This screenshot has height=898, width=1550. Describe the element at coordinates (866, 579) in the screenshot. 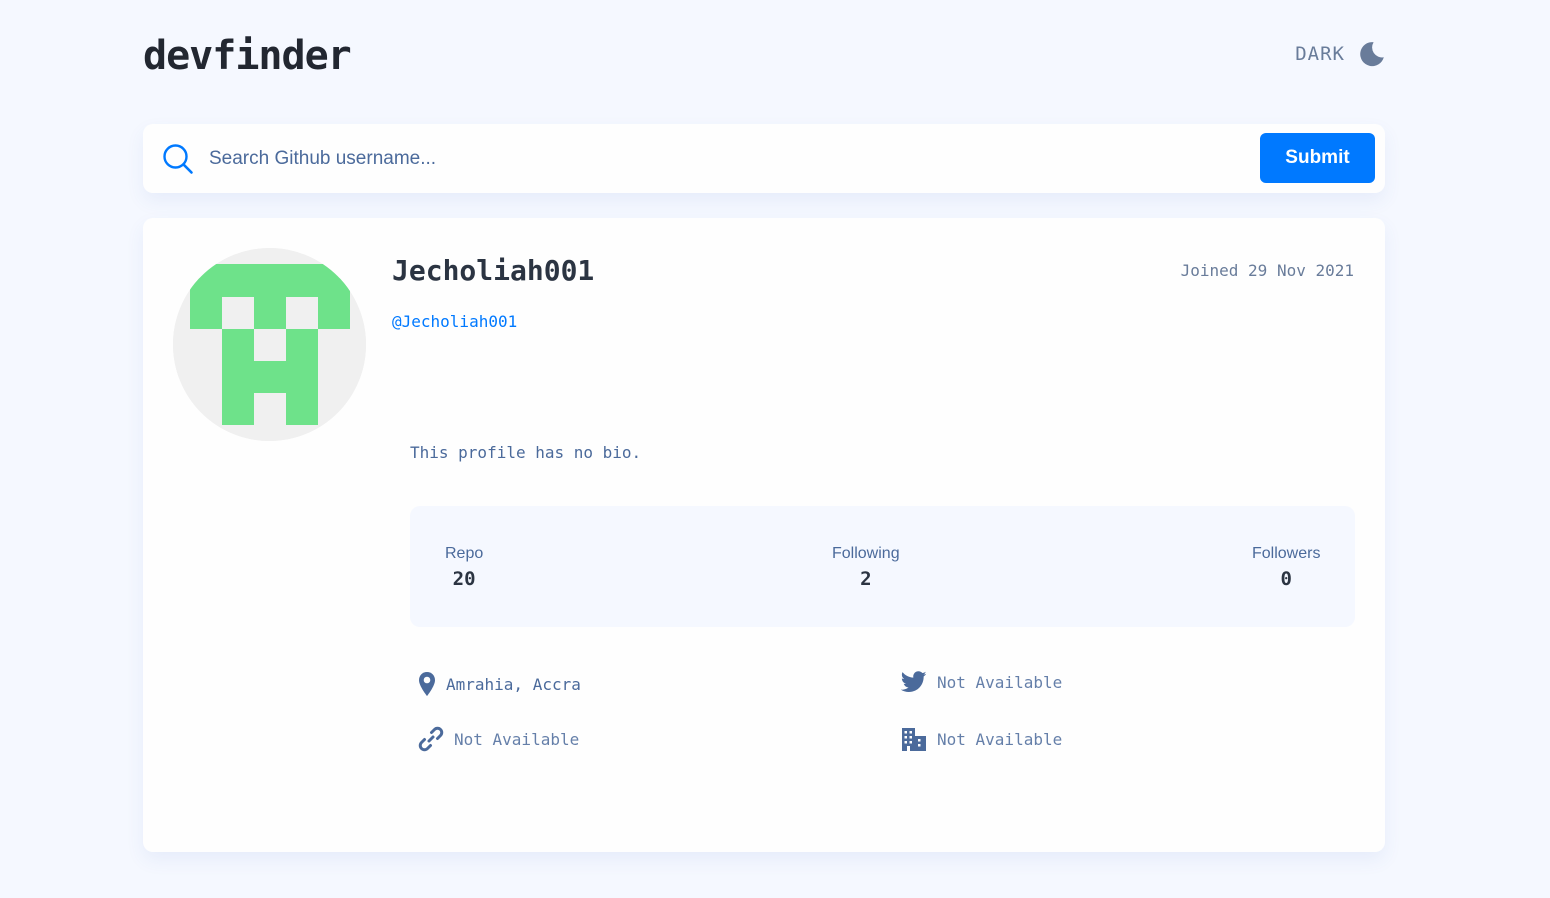

I see `stat-following-value: 2` at that location.